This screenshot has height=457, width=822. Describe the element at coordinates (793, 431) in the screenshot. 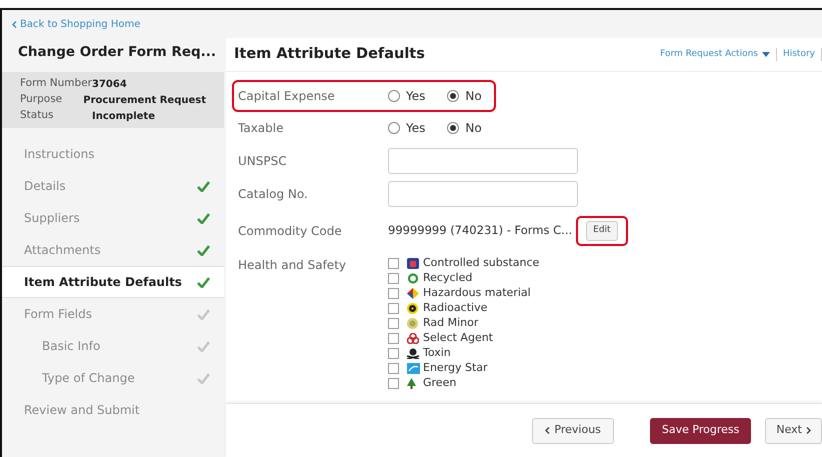

I see `next-button: Next` at that location.